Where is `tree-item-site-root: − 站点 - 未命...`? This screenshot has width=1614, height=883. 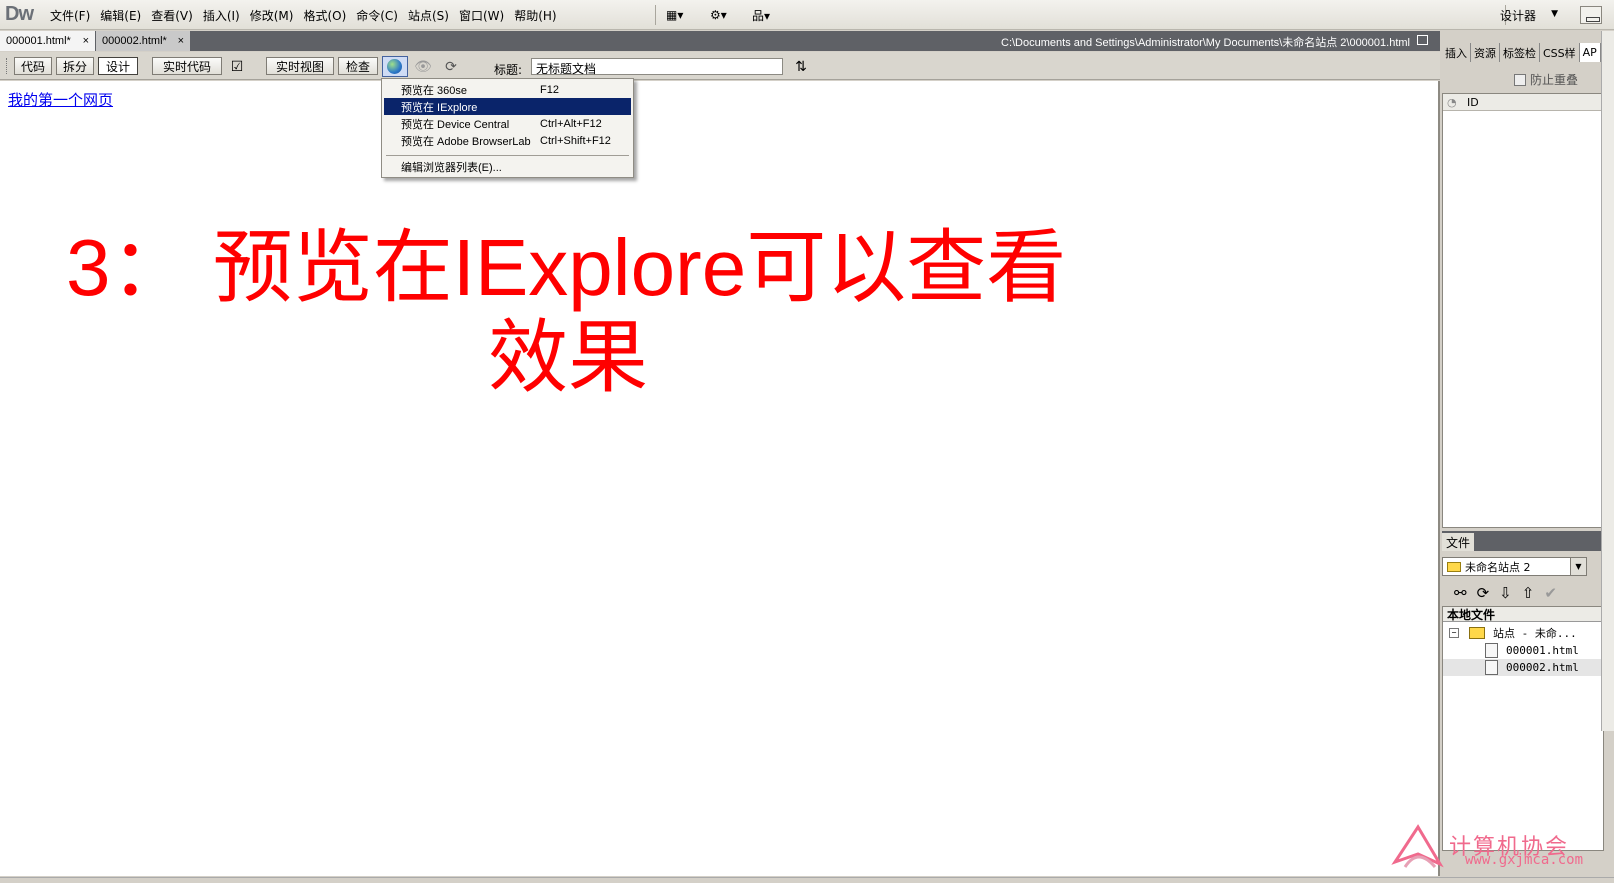
tree-item-site-root: − 站点 - 未命... is located at coordinates (1523, 632).